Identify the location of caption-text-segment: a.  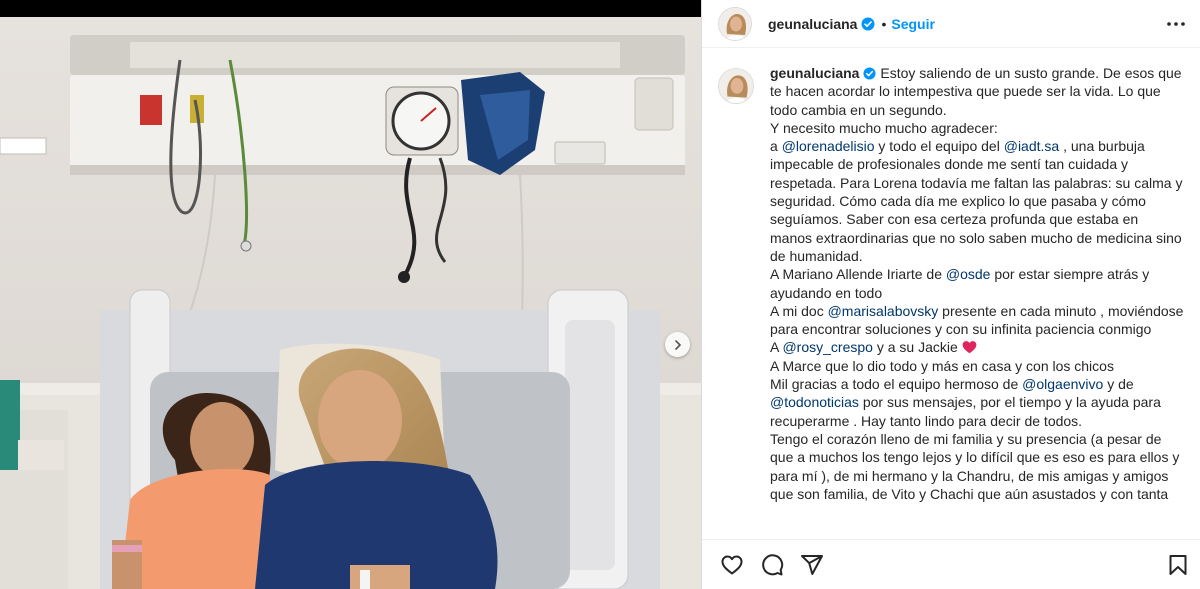
(776, 146).